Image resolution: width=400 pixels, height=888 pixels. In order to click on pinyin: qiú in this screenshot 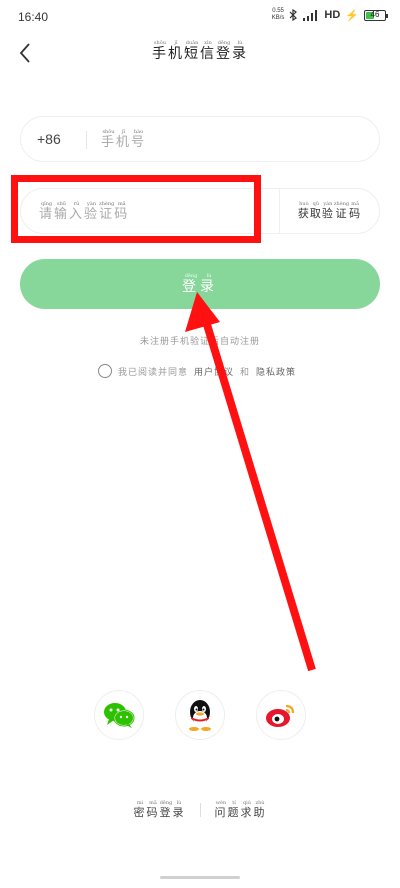, I will do `click(247, 803)`.